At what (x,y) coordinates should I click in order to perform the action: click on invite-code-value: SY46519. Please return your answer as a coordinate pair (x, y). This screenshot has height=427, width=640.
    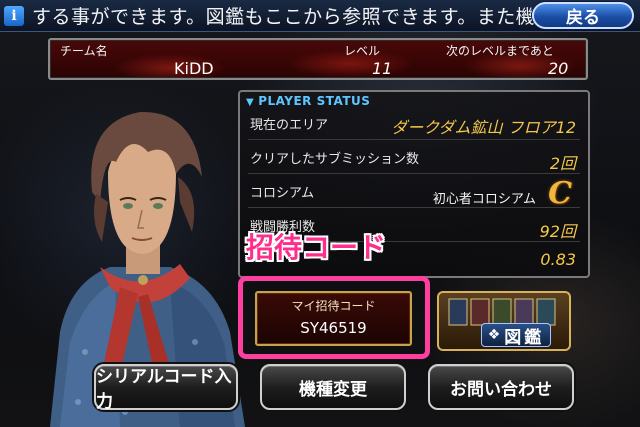
    Looking at the image, I should click on (333, 328).